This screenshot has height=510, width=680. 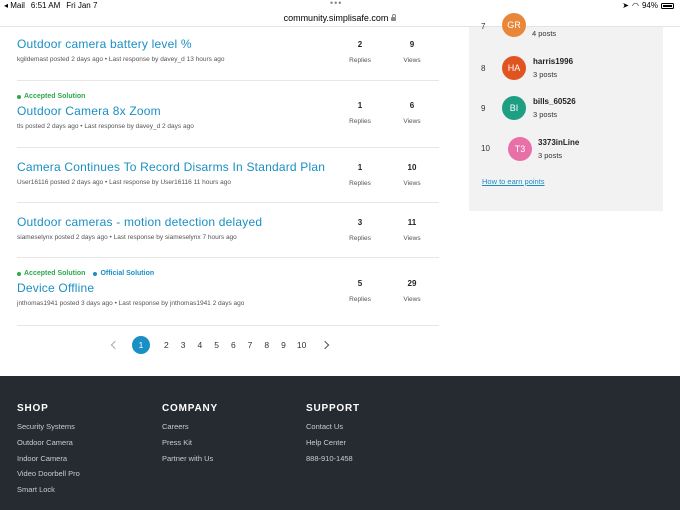 I want to click on page-current: 1, so click(x=141, y=345).